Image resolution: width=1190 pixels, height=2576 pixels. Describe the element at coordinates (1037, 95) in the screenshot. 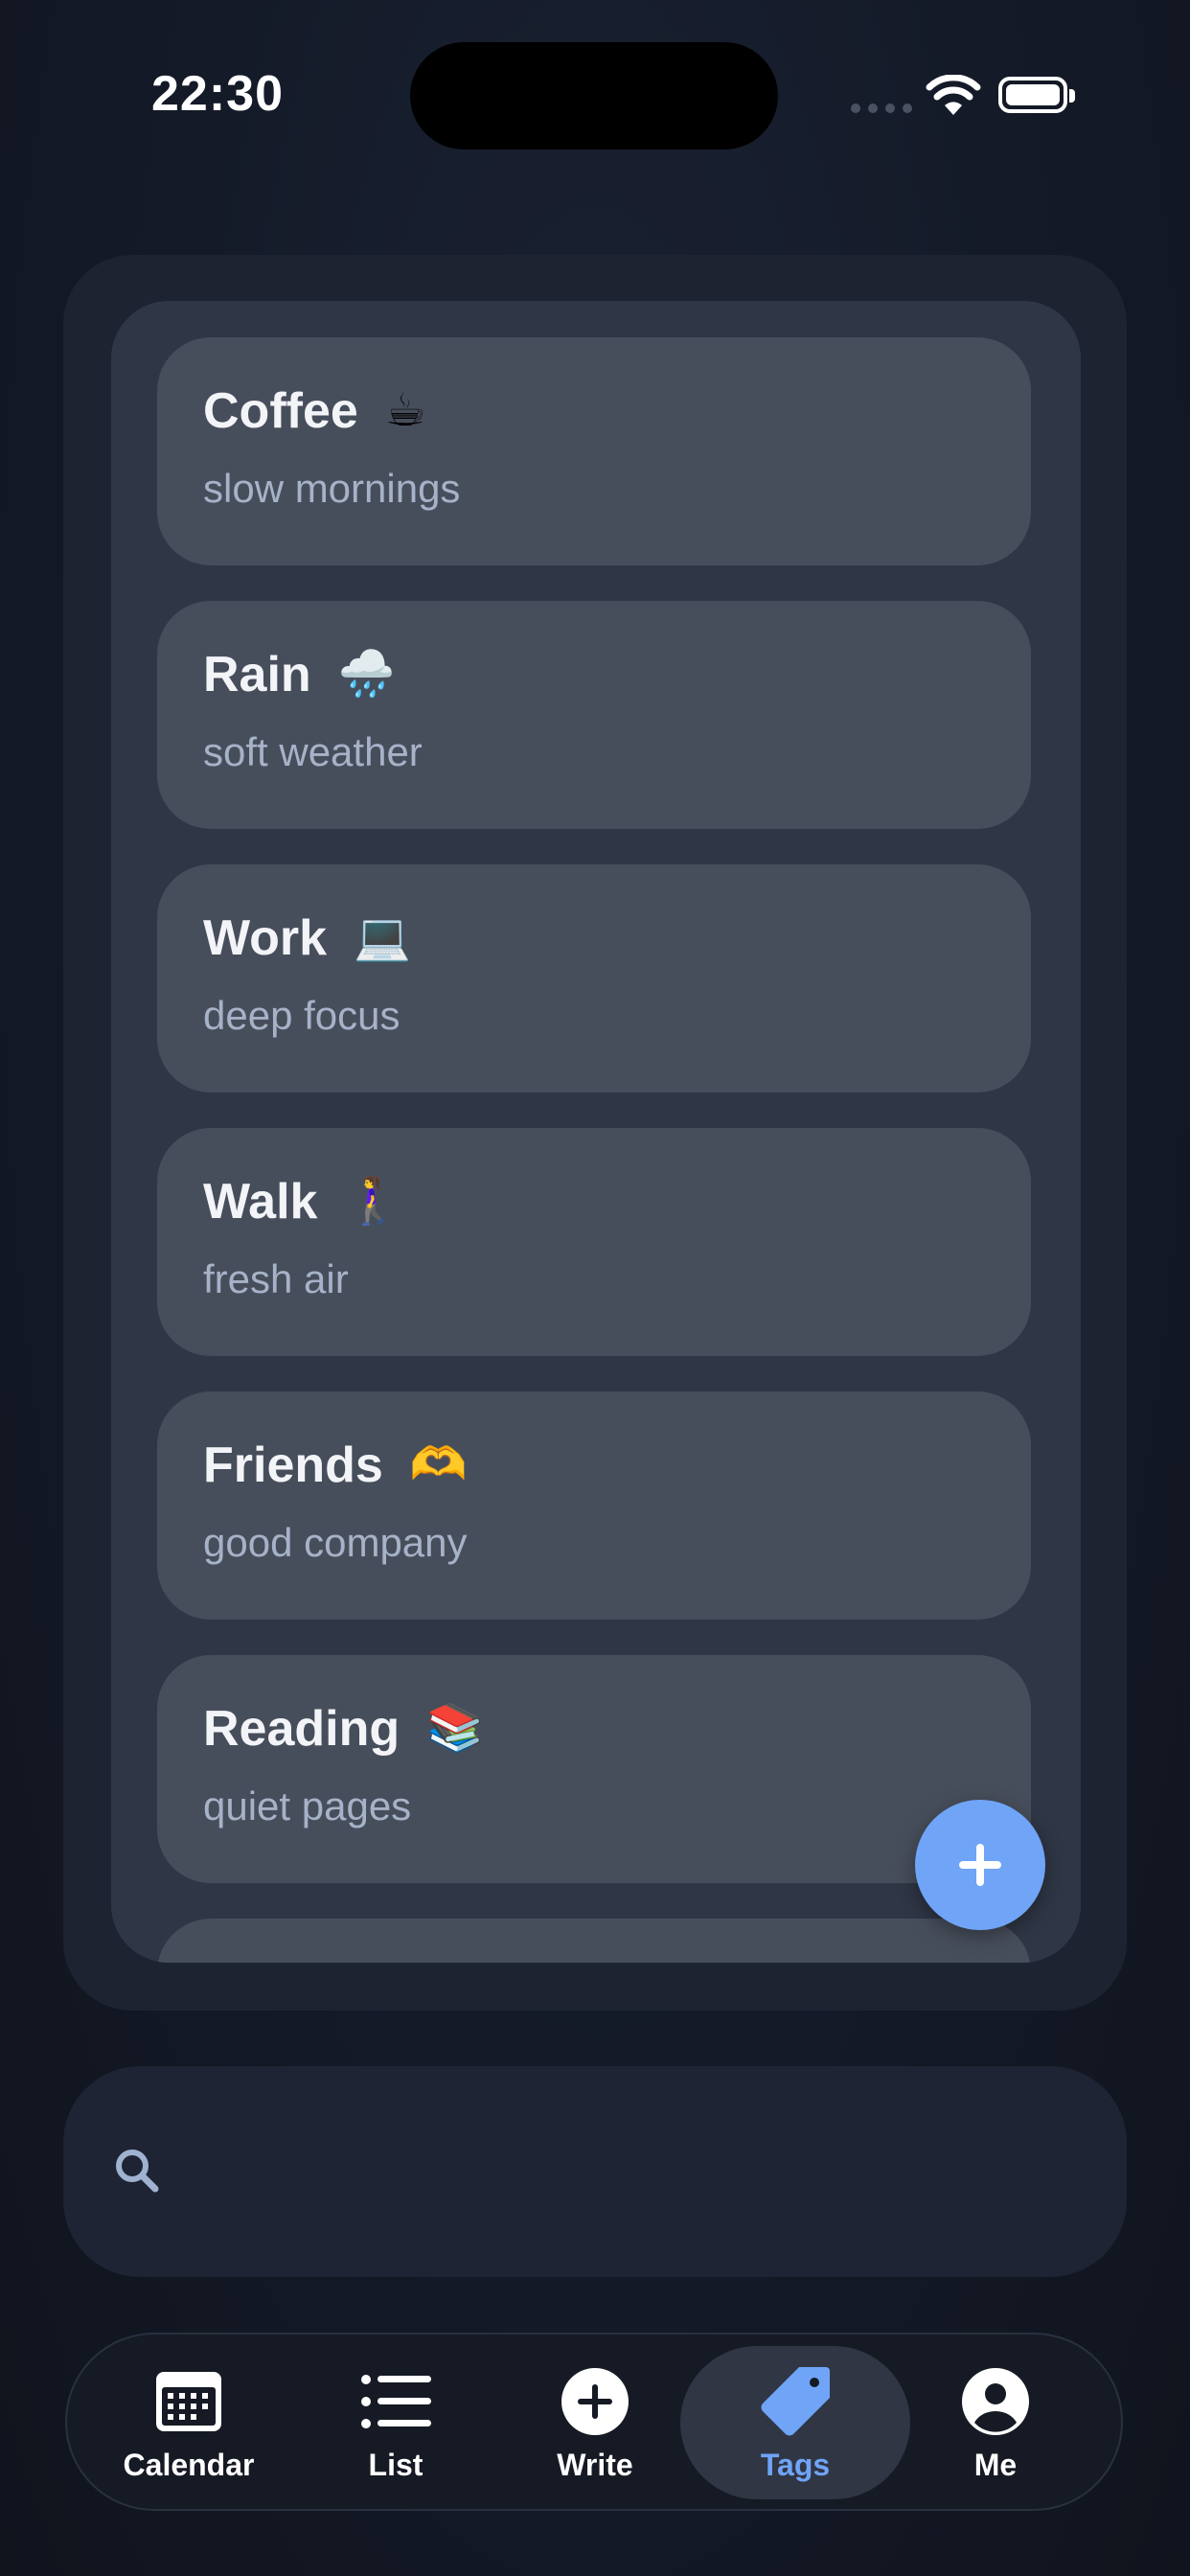

I see `battery-icon` at that location.